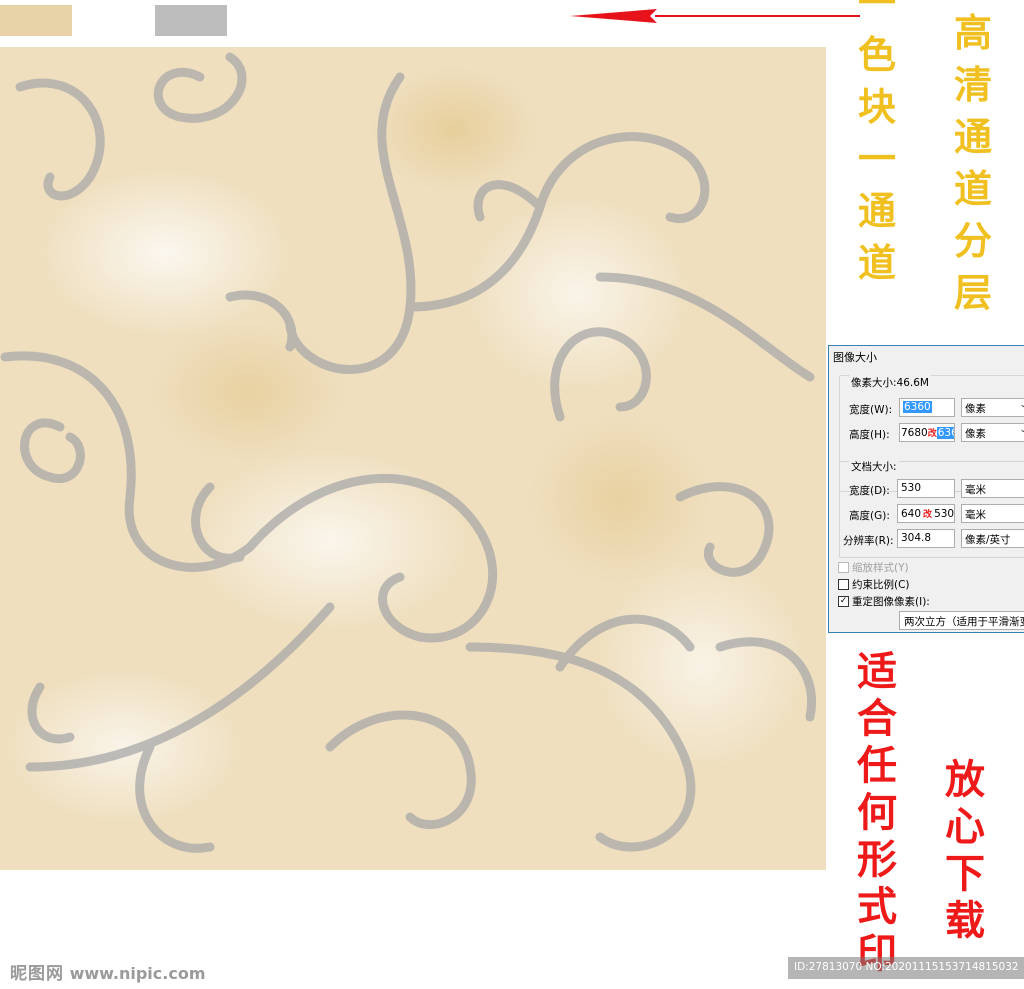  I want to click on resample-checkbox-row: ✓ 重定图像像素(I):, so click(884, 601).